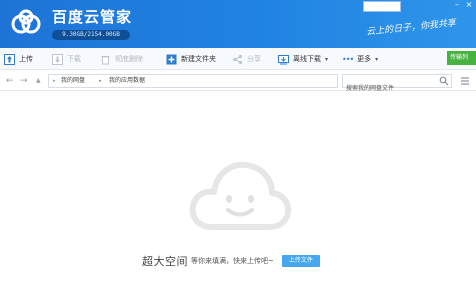 This screenshot has width=476, height=307. Describe the element at coordinates (38, 81) in the screenshot. I see `up-arrow-icon: ▲` at that location.